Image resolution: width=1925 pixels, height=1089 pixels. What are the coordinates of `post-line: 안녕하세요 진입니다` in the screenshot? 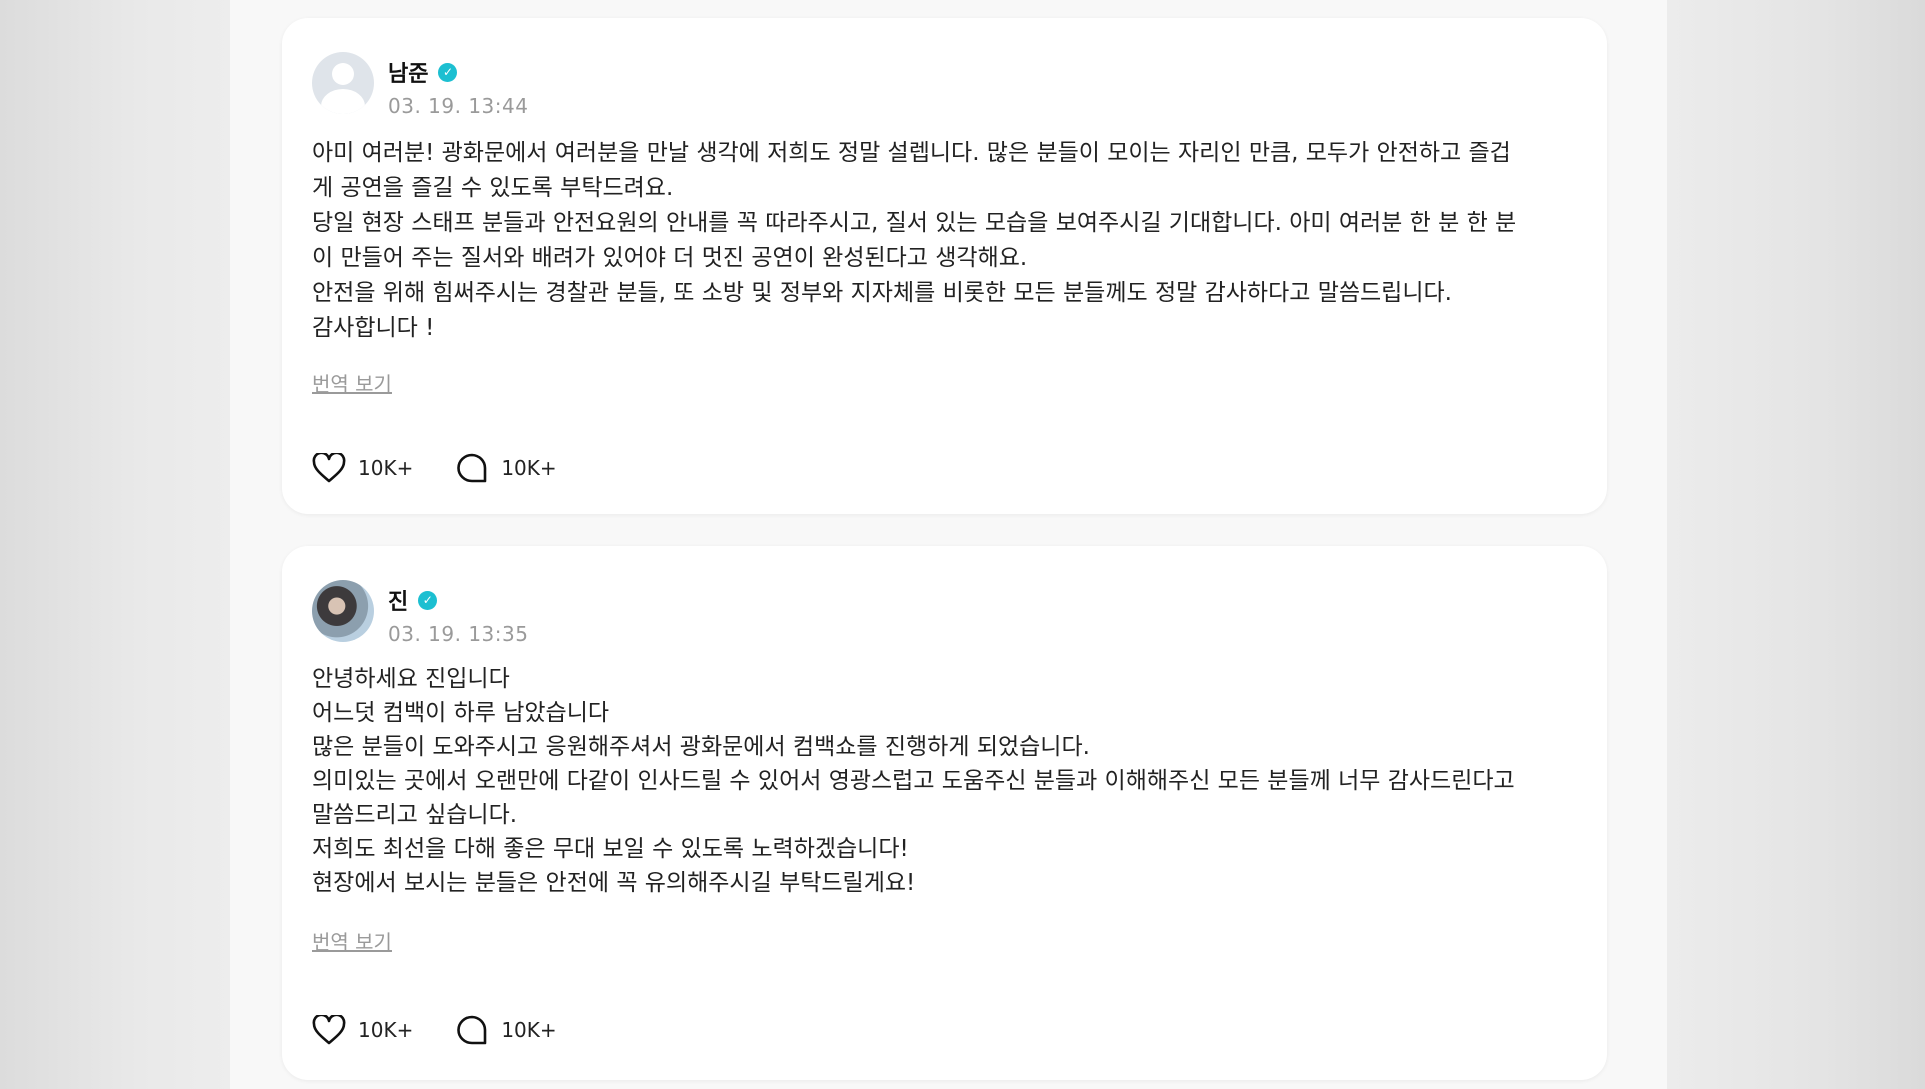 It's located at (411, 679).